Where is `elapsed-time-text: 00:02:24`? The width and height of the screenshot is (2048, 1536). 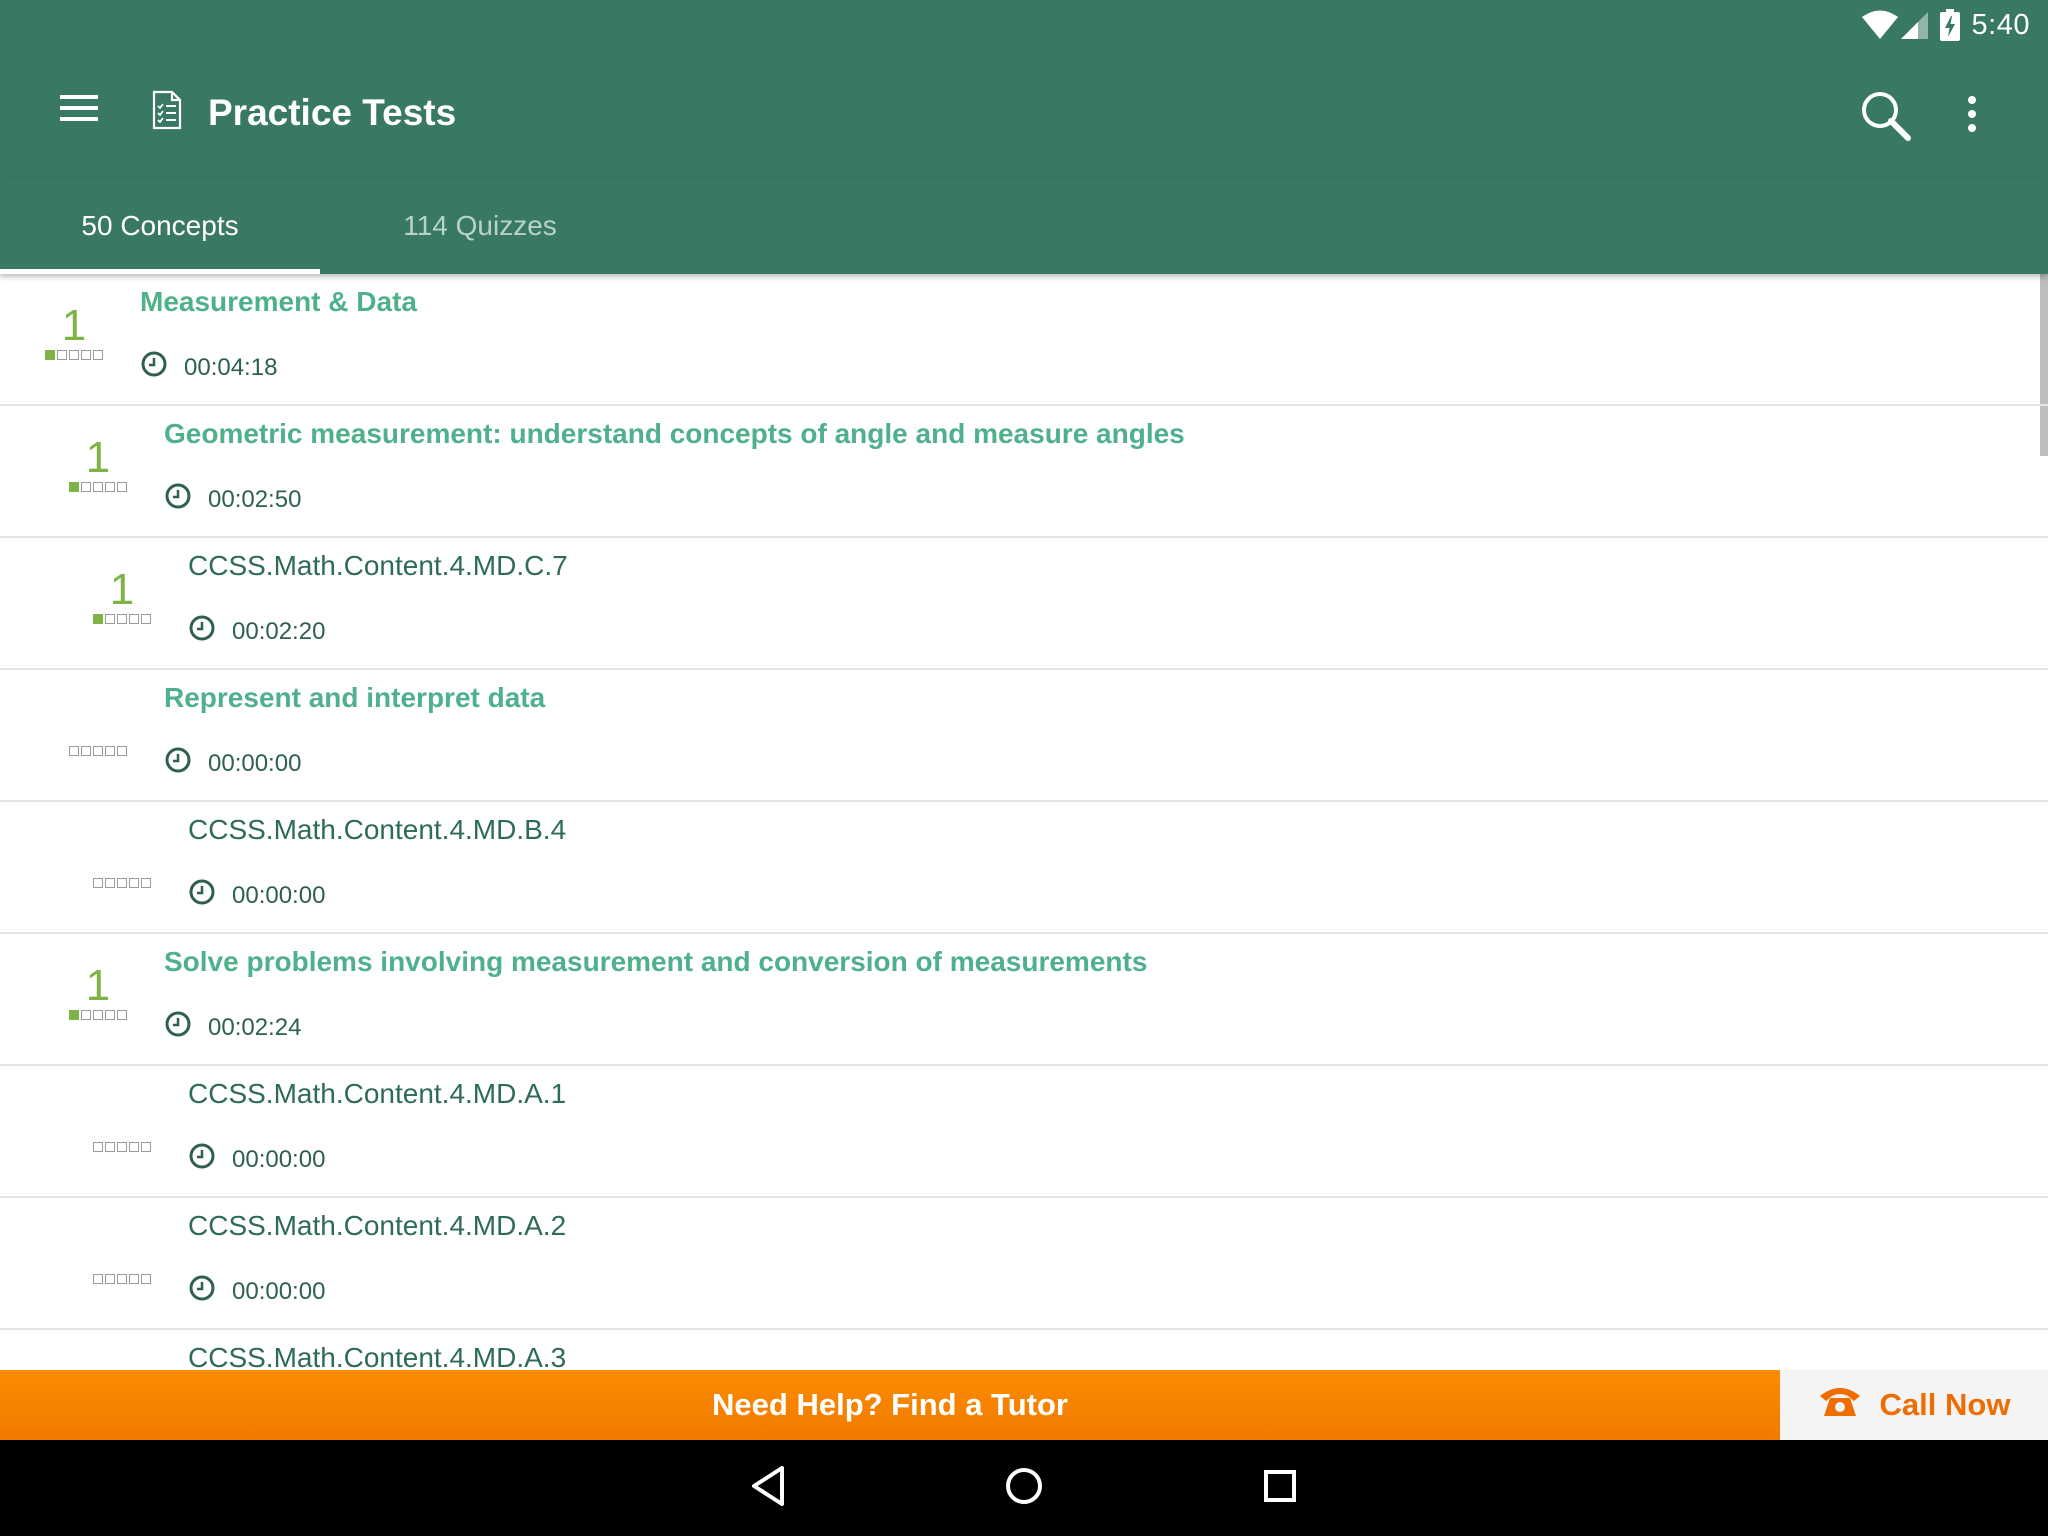 elapsed-time-text: 00:02:24 is located at coordinates (255, 1027).